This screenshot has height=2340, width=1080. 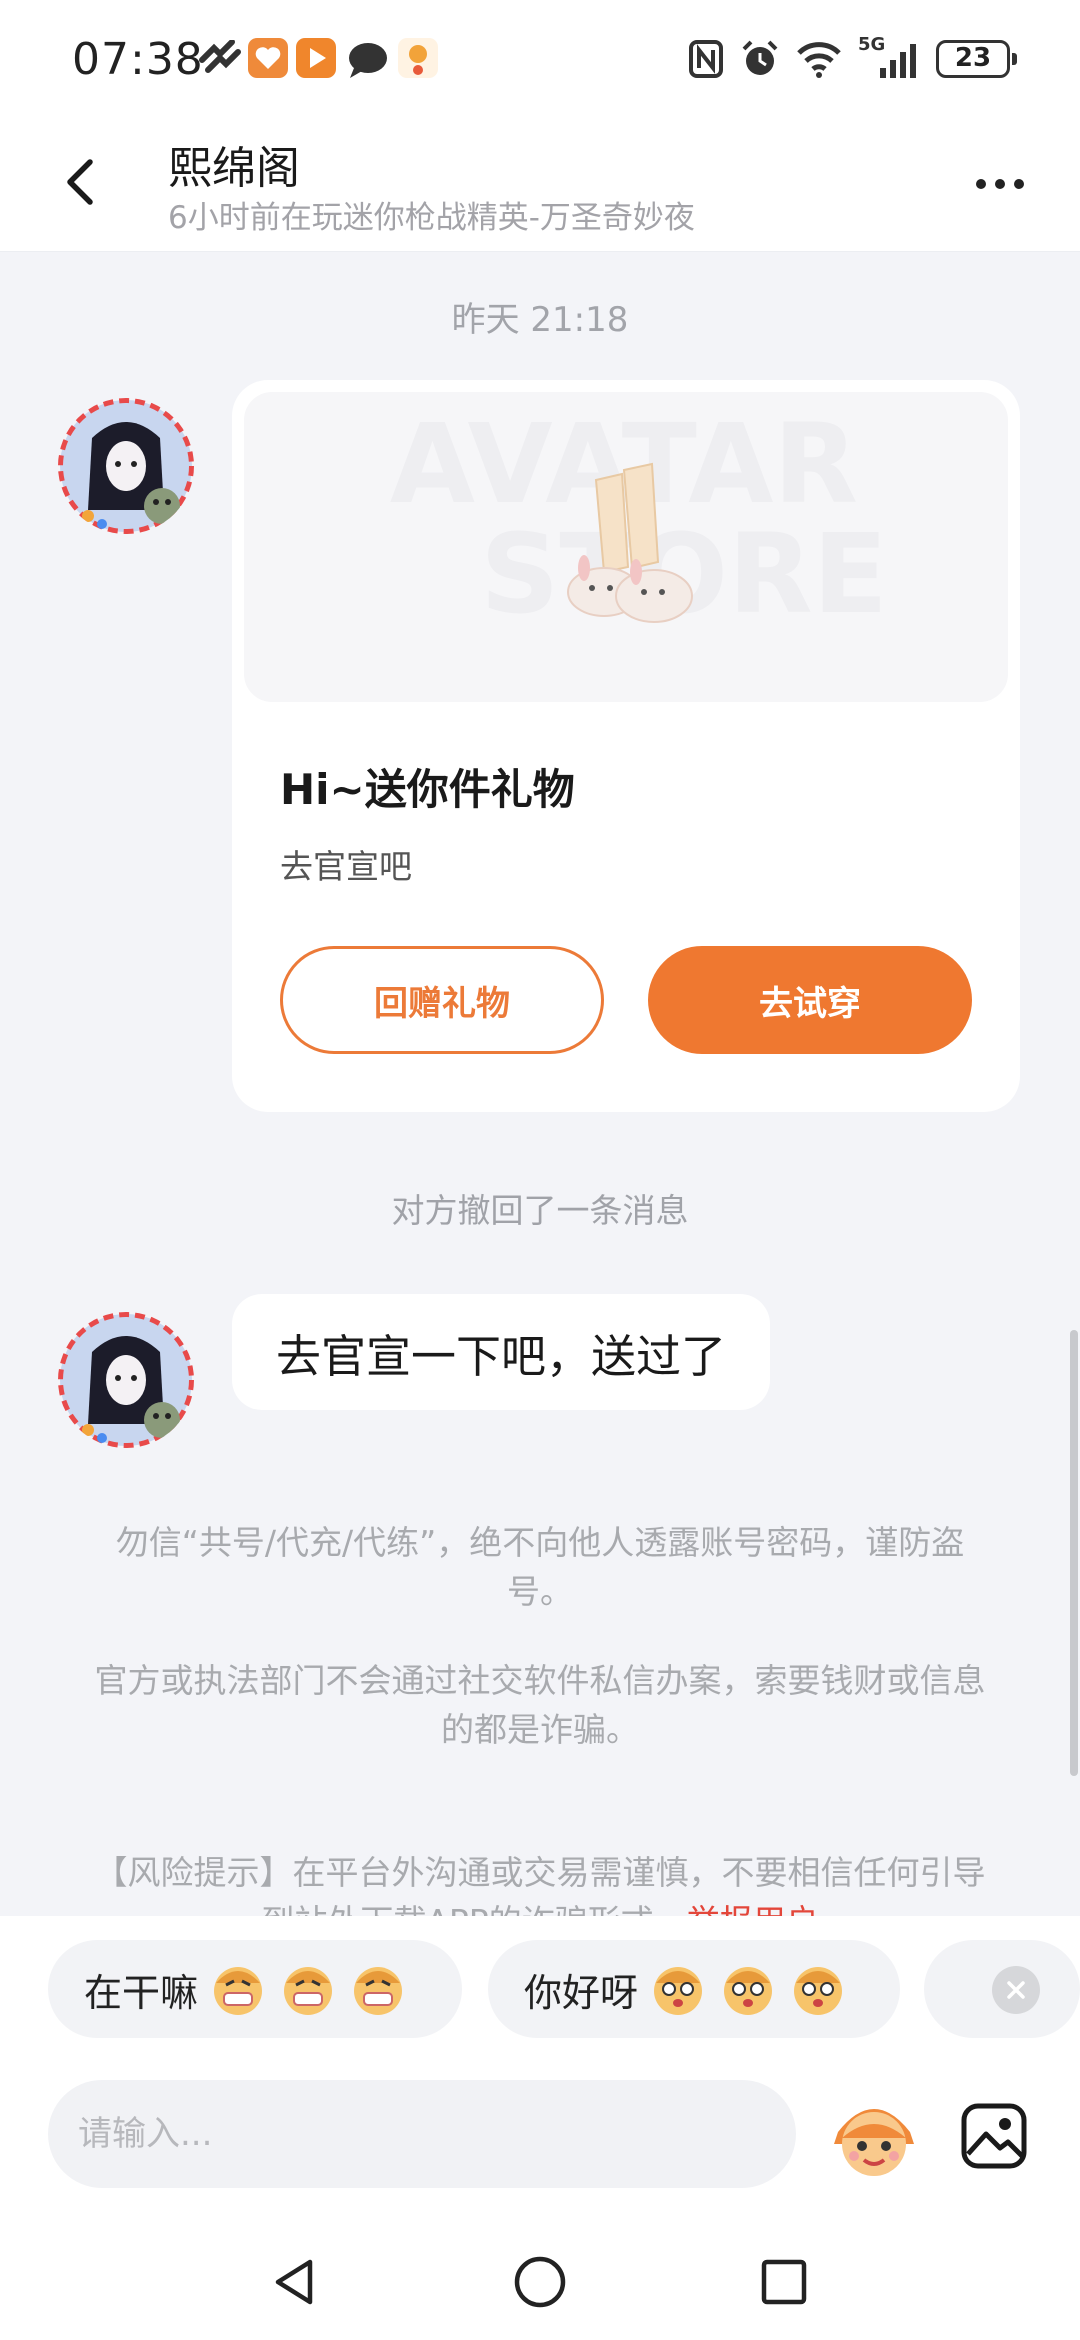 What do you see at coordinates (684, 574) in the screenshot?
I see `banner-text-bottom: STORE` at bounding box center [684, 574].